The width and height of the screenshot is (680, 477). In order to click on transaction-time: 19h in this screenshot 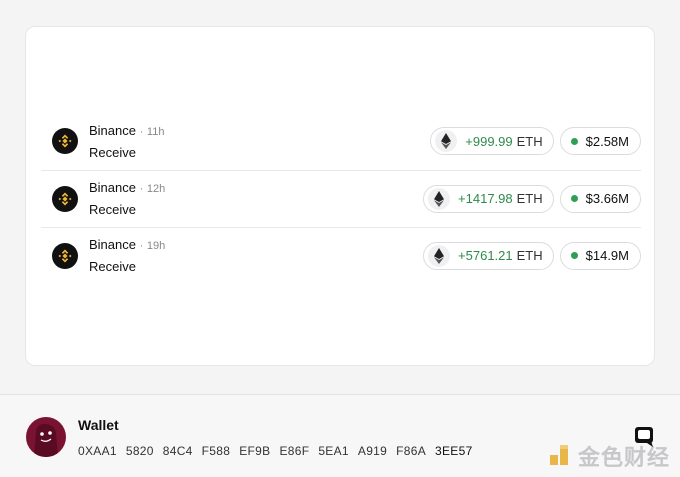, I will do `click(156, 246)`.